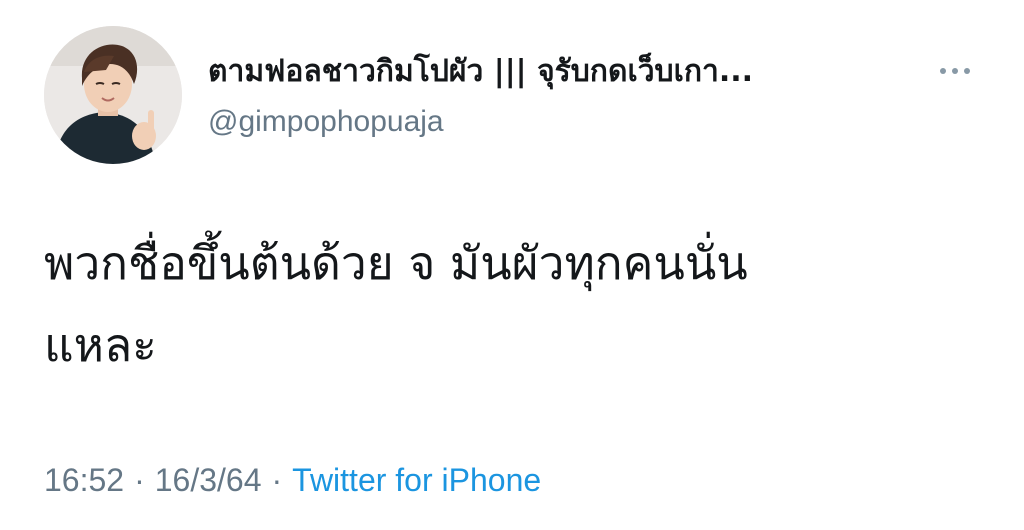 This screenshot has height=530, width=1024. What do you see at coordinates (84, 480) in the screenshot?
I see `tweet-time: 16:52` at bounding box center [84, 480].